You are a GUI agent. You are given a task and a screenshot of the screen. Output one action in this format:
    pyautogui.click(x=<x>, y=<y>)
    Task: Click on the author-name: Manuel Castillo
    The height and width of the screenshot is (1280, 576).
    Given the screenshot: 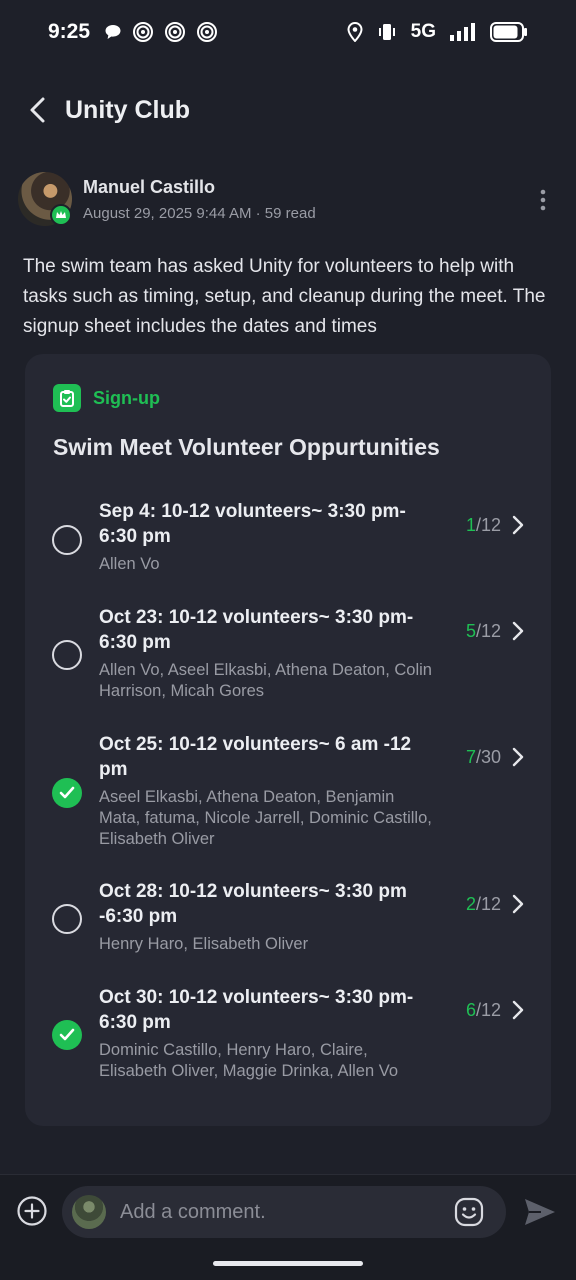 What is the action you would take?
    pyautogui.click(x=199, y=187)
    